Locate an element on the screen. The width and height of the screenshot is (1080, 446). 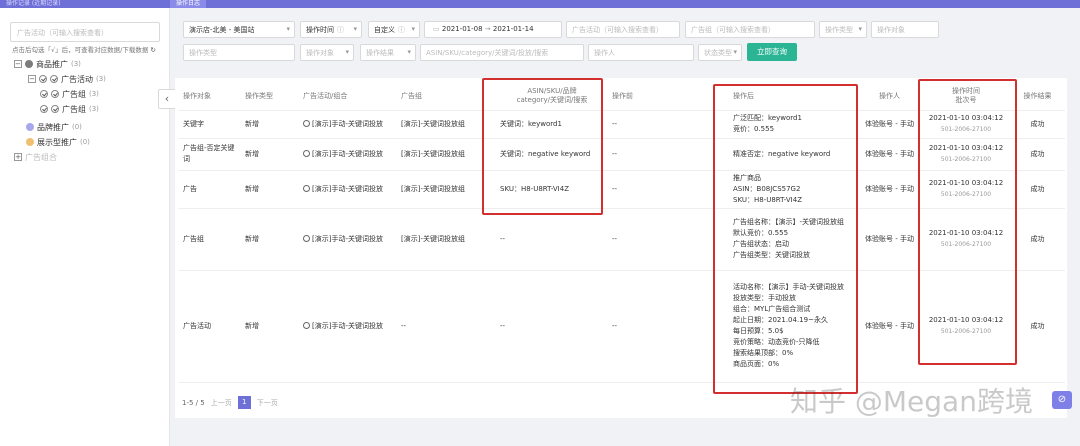
date-range-picker: ▭ 2021-01-08 → 2021-01-14 is located at coordinates (493, 29).